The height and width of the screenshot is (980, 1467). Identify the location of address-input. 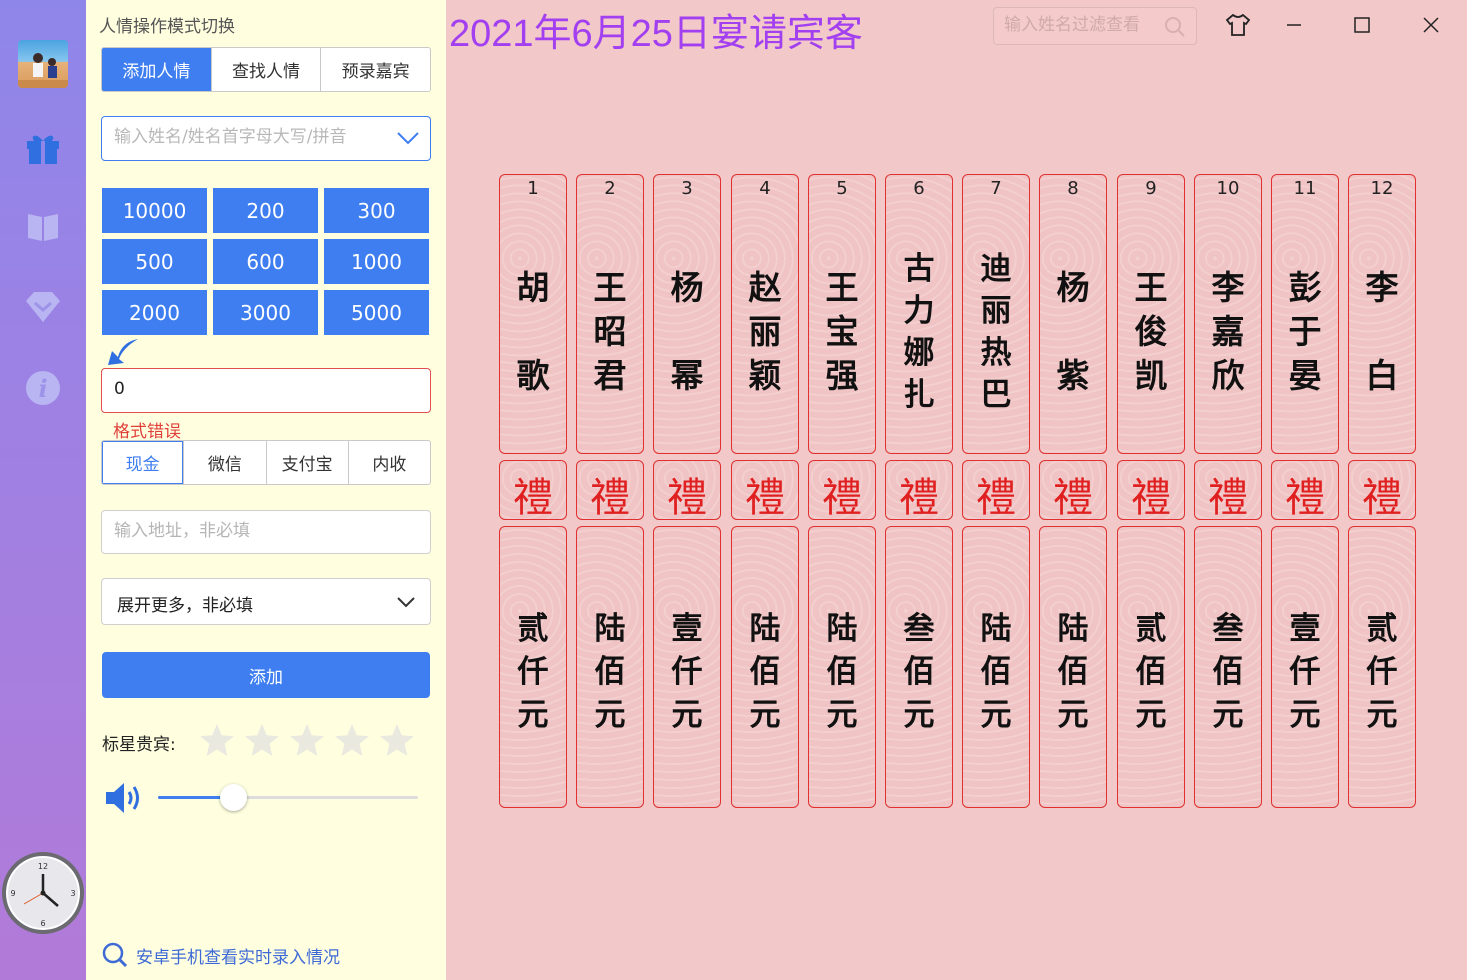
(264, 531).